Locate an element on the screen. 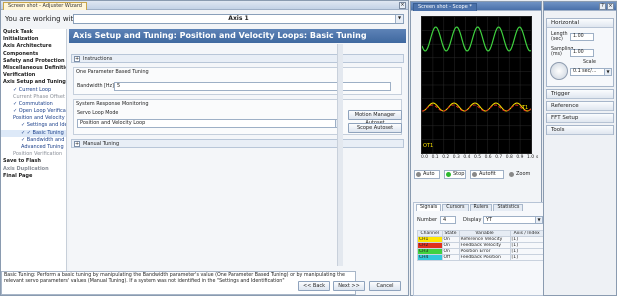 The height and width of the screenshot is (296, 617). nav-item: ✓ Settings and Ider is located at coordinates (33, 125).